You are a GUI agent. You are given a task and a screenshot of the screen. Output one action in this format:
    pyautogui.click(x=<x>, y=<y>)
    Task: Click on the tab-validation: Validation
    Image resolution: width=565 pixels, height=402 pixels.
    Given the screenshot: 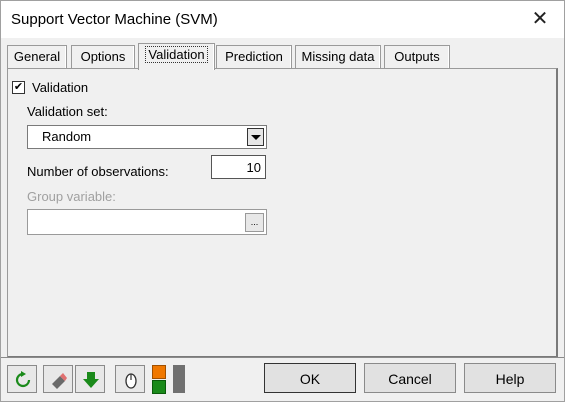 What is the action you would take?
    pyautogui.click(x=176, y=56)
    